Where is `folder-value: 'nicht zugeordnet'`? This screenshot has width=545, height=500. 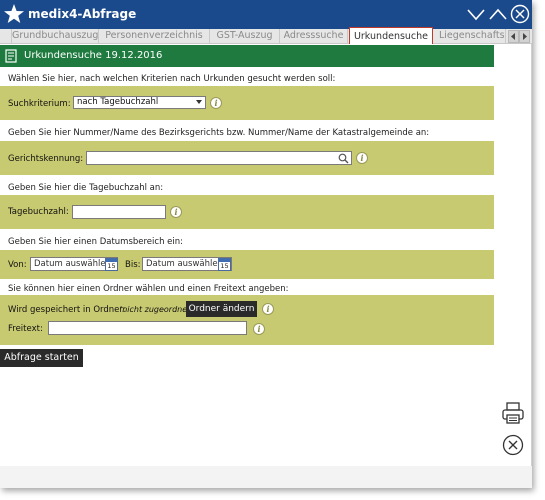
folder-value: 'nicht zugeordnet' is located at coordinates (156, 309).